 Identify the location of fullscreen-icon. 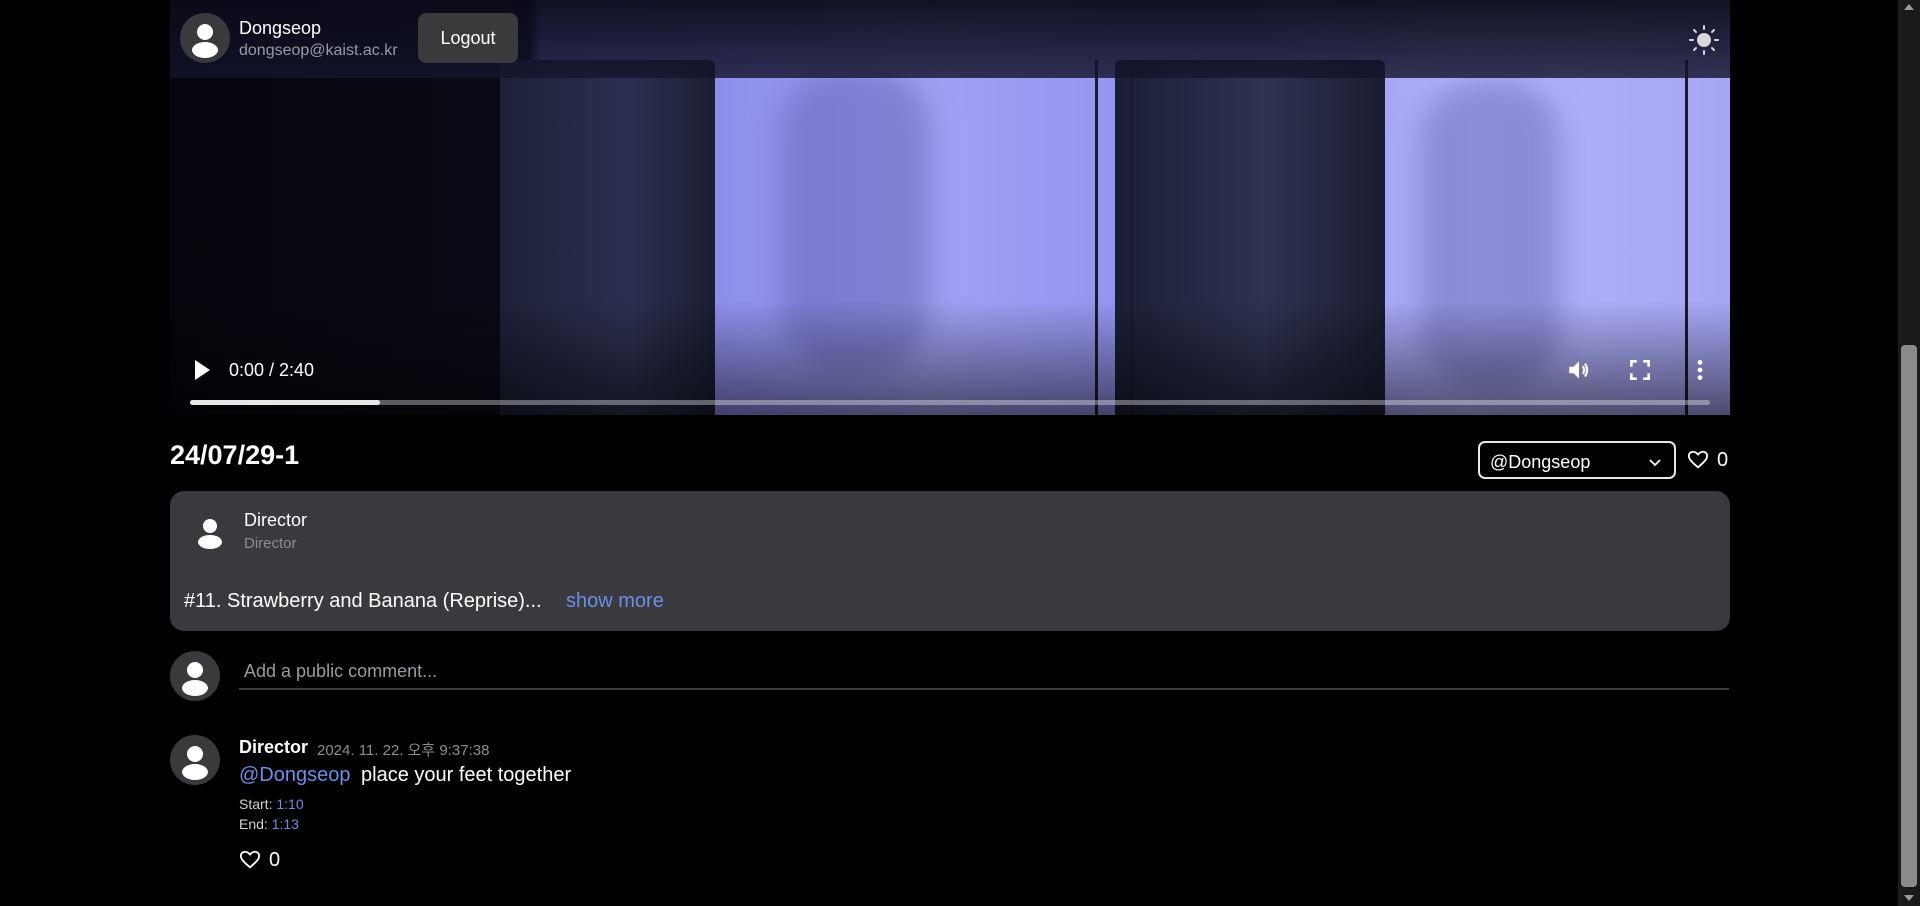
(1640, 370).